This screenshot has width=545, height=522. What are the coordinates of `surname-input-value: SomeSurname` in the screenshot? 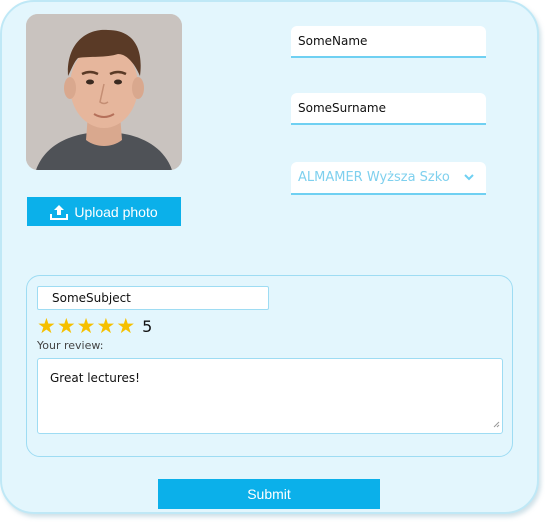 It's located at (342, 108).